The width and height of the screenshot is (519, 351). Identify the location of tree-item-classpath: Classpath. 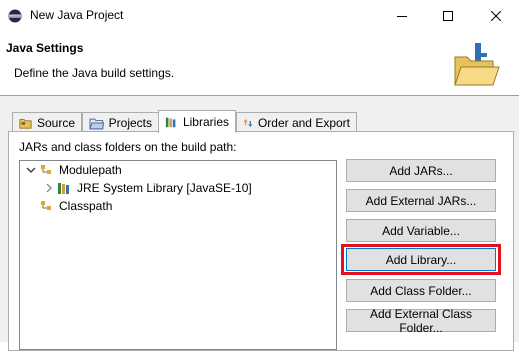
(75, 206).